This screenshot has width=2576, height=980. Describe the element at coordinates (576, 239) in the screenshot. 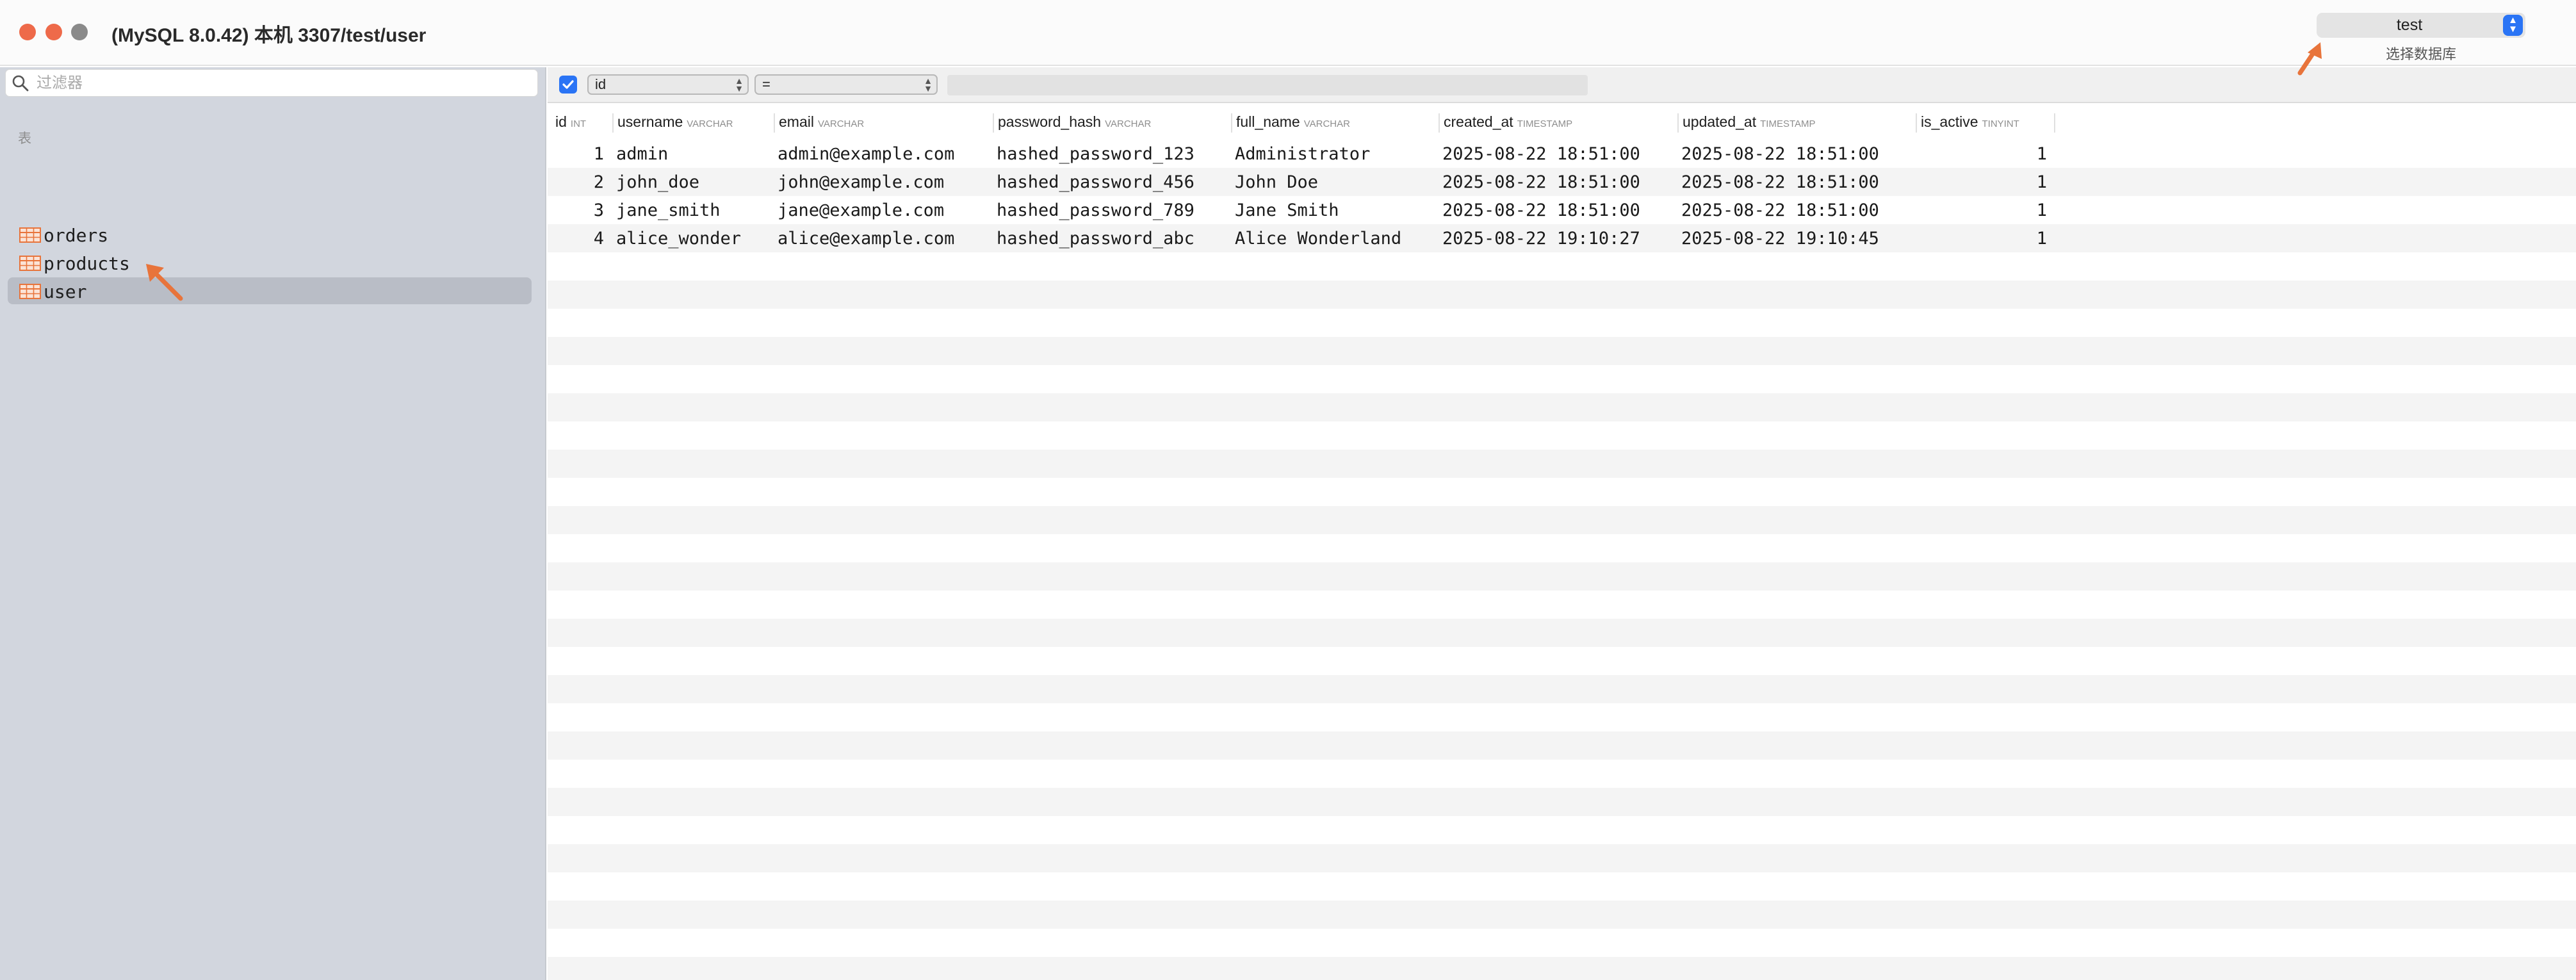

I see `cell-id: 4` at that location.